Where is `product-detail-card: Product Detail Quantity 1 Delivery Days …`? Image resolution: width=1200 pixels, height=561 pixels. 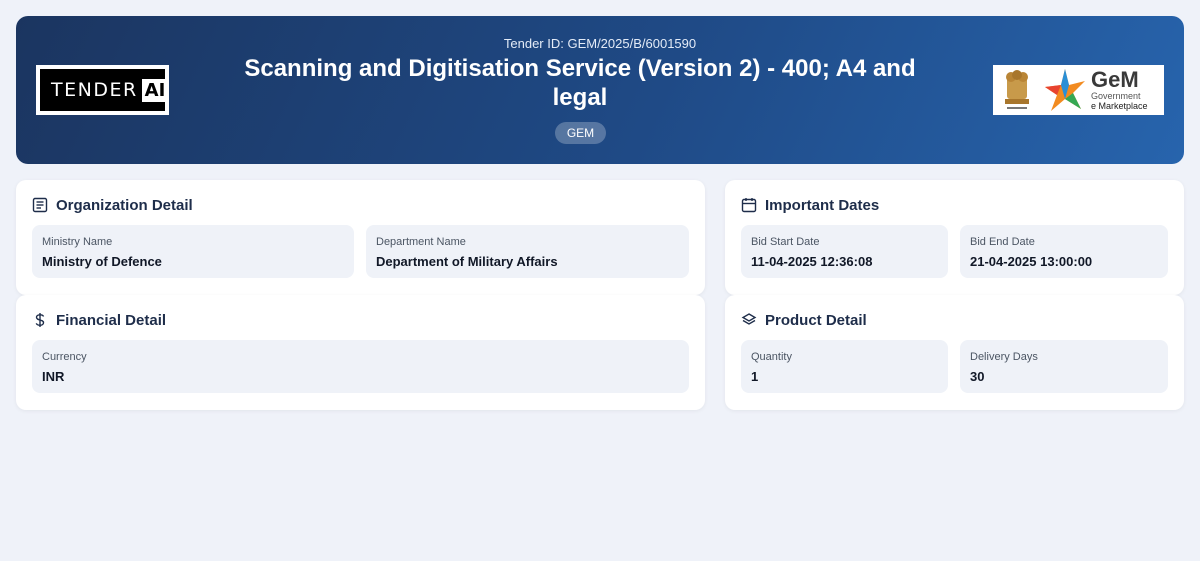 product-detail-card: Product Detail Quantity 1 Delivery Days … is located at coordinates (954, 352).